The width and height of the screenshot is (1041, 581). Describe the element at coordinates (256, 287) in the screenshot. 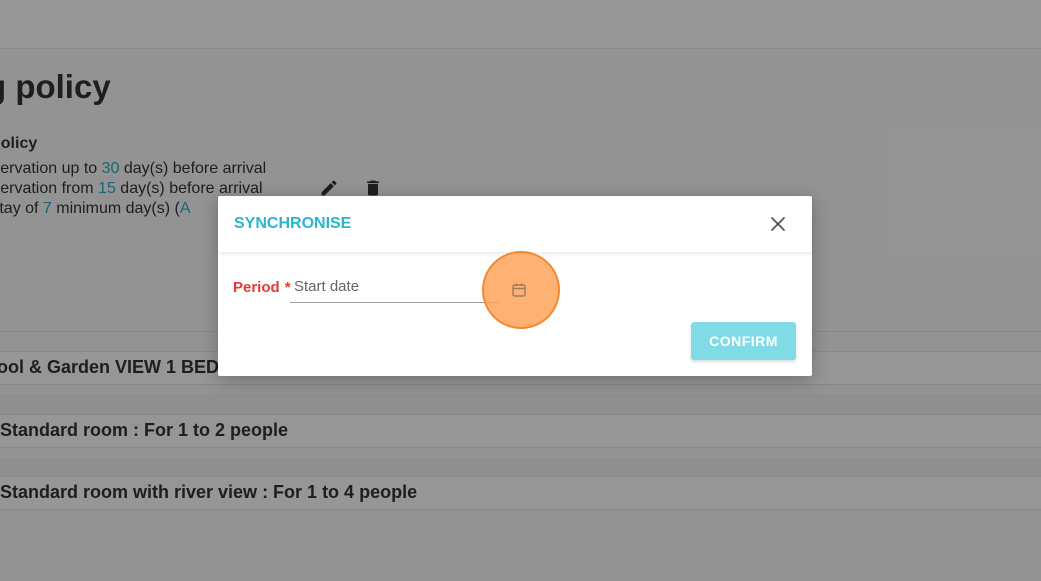

I see `period-label-text: Period` at that location.